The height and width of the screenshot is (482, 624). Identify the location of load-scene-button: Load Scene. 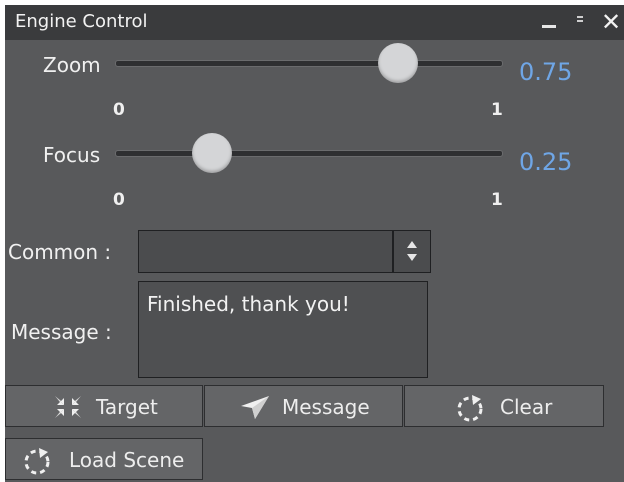
(104, 459).